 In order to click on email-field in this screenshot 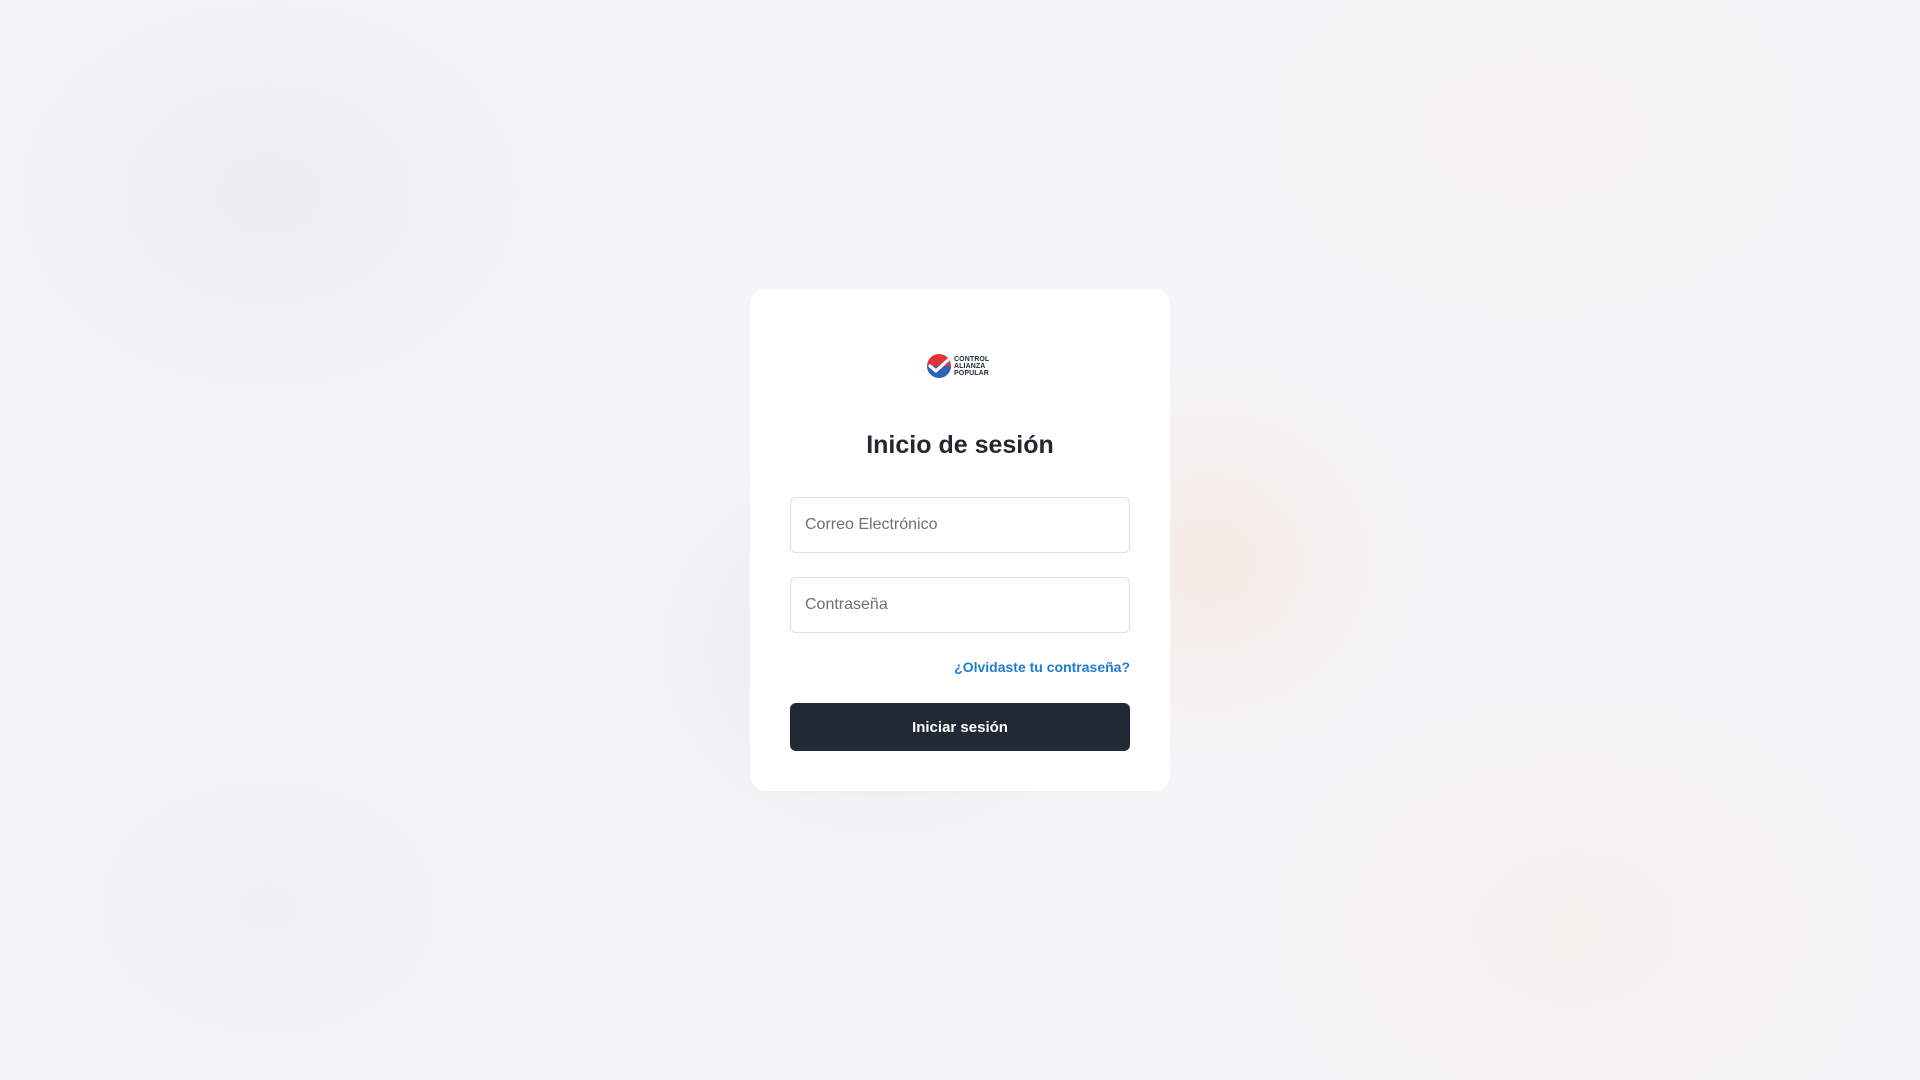, I will do `click(960, 525)`.